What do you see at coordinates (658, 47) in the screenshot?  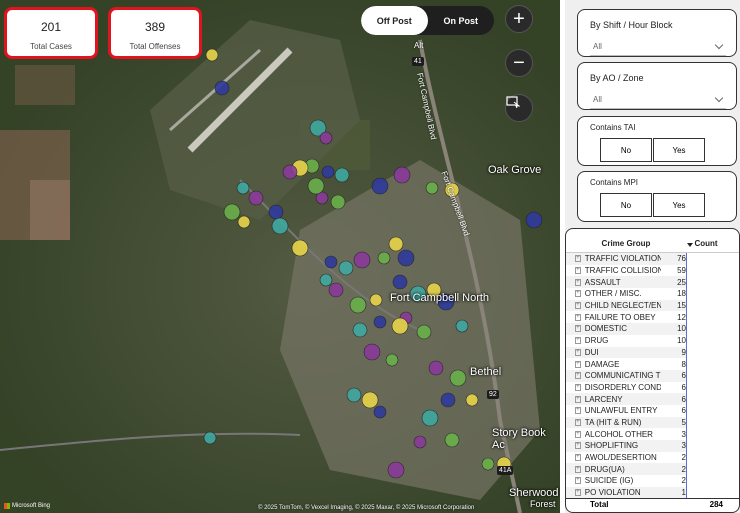 I see `shift-dropdown: All` at bounding box center [658, 47].